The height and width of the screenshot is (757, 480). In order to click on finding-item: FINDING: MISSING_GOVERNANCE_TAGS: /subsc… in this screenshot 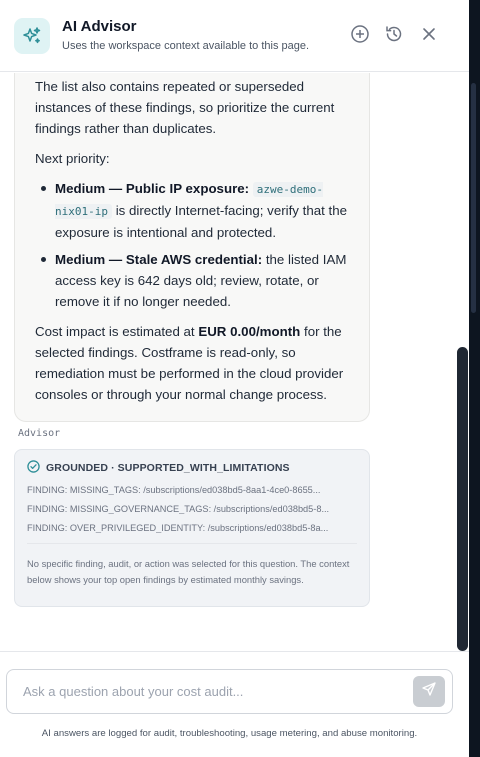, I will do `click(178, 509)`.